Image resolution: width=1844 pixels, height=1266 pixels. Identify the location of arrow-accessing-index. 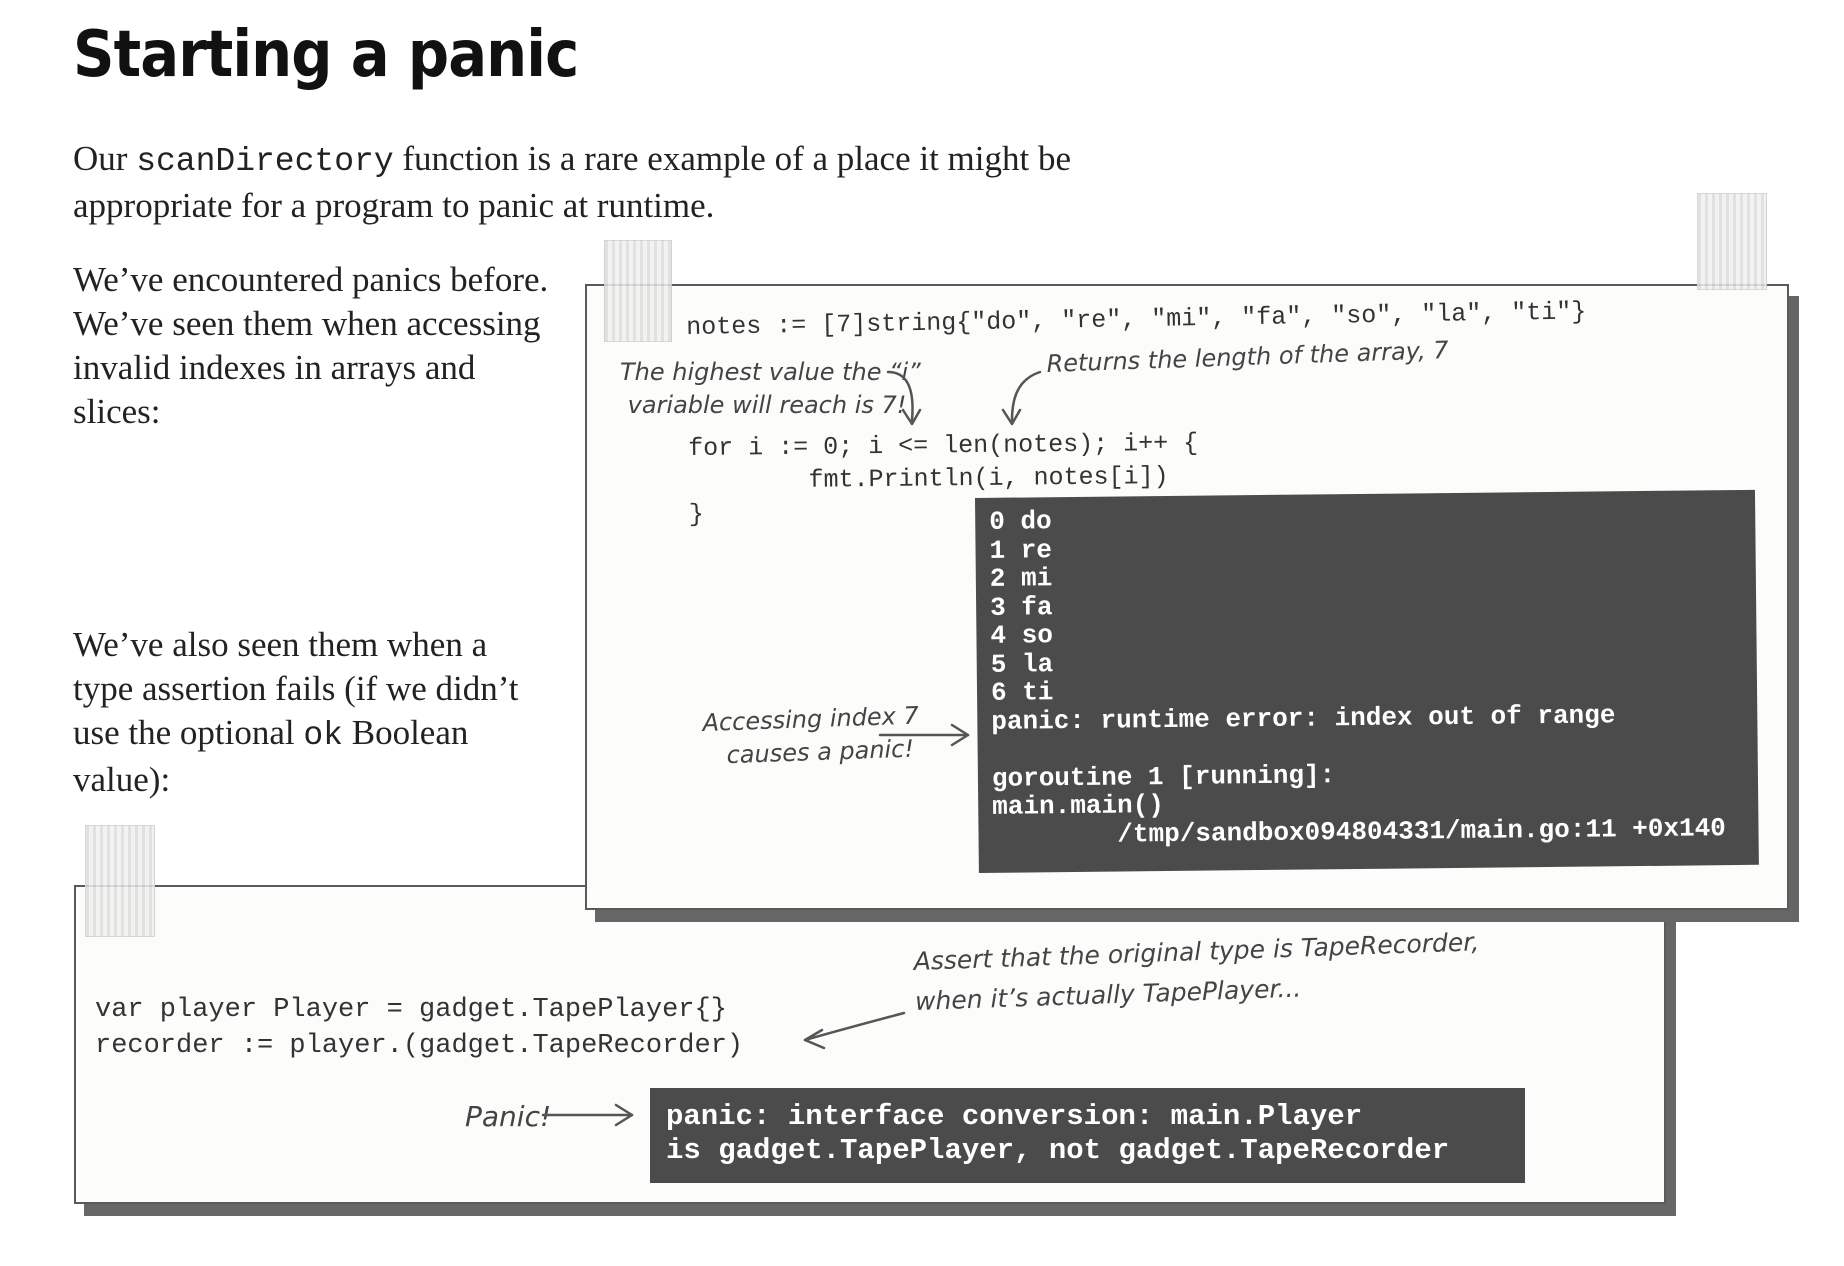
(924, 735).